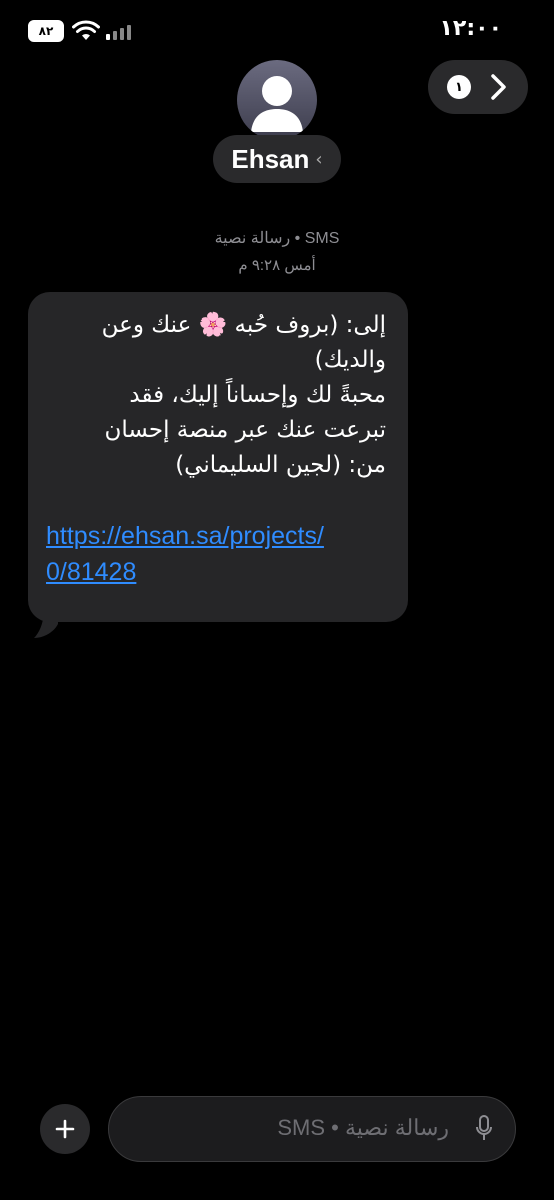 This screenshot has height=1200, width=554. What do you see at coordinates (270, 158) in the screenshot?
I see `contact-name: Ehsan` at bounding box center [270, 158].